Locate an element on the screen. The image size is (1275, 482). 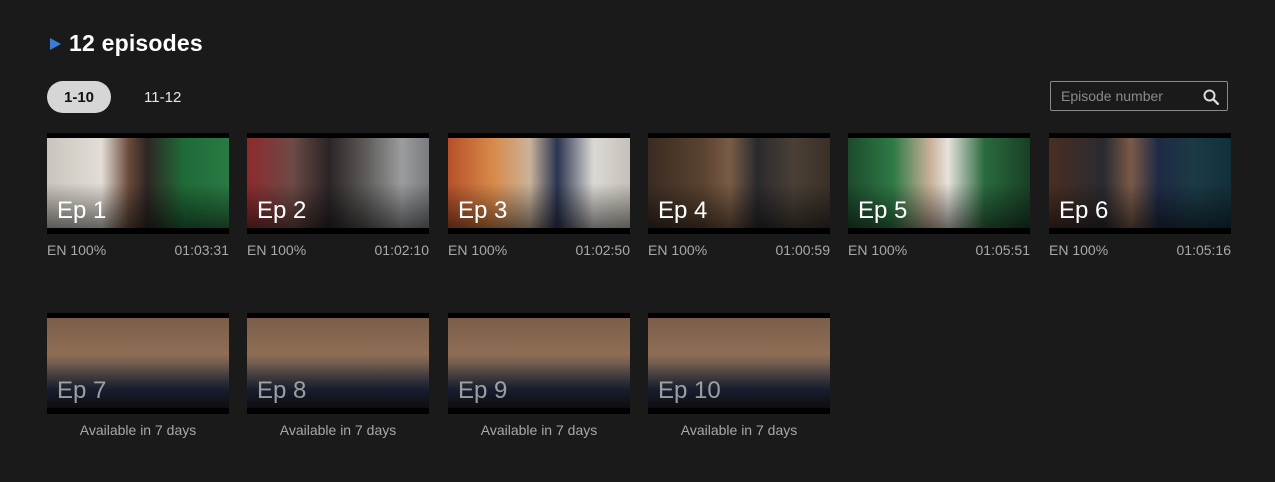
episode-card: Ep 1 EN 100% 01:03:31 is located at coordinates (138, 195).